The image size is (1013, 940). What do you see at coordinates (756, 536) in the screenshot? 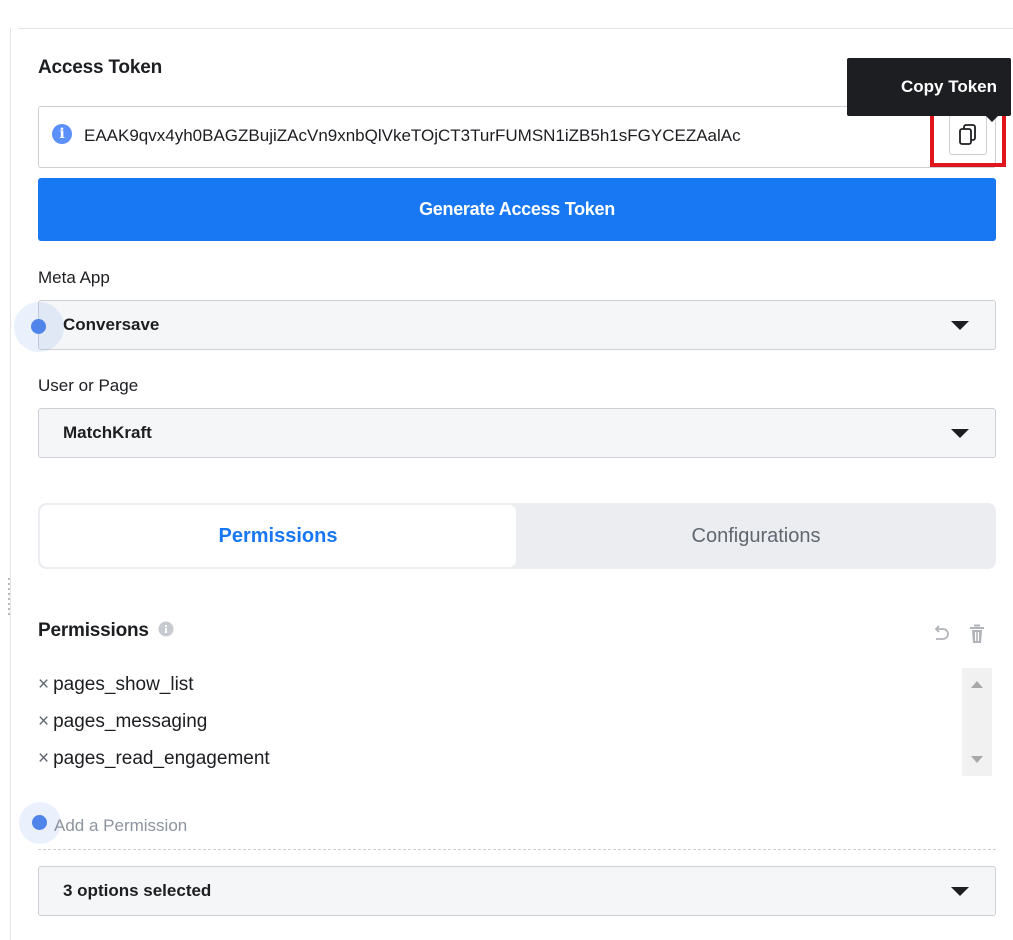
I see `tab-configurations: Configurations` at bounding box center [756, 536].